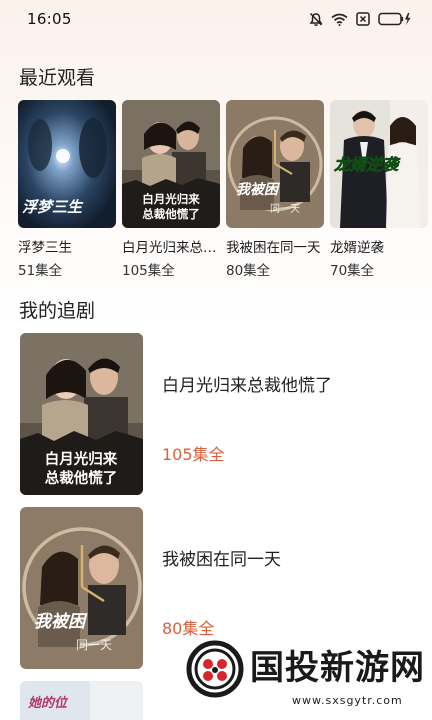 This screenshot has width=432, height=720. What do you see at coordinates (49, 19) in the screenshot?
I see `status-time: 16:05` at bounding box center [49, 19].